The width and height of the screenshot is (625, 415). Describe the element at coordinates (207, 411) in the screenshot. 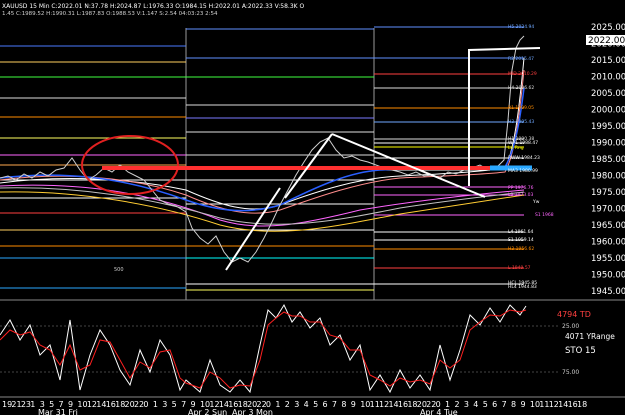

I see `date-label: Apr 2 Sun` at that location.